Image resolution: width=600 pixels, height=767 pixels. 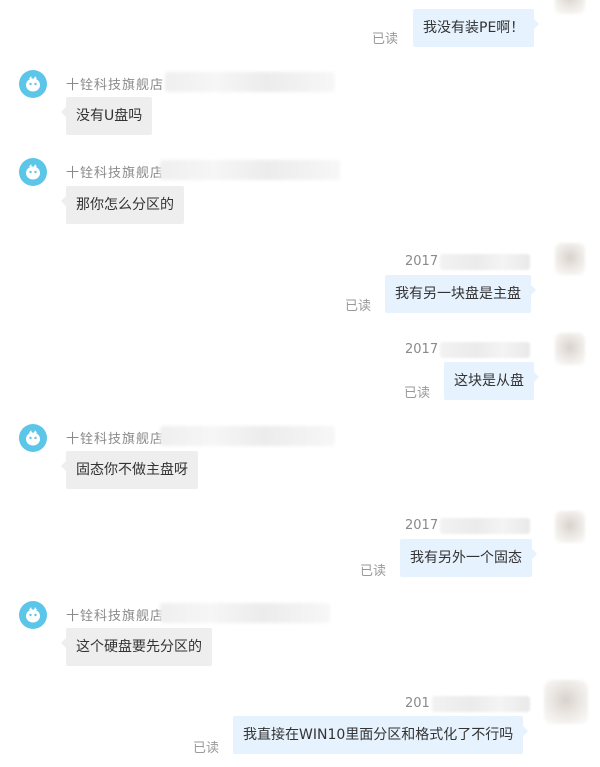 I want to click on message-timestamp: 201, so click(x=417, y=703).